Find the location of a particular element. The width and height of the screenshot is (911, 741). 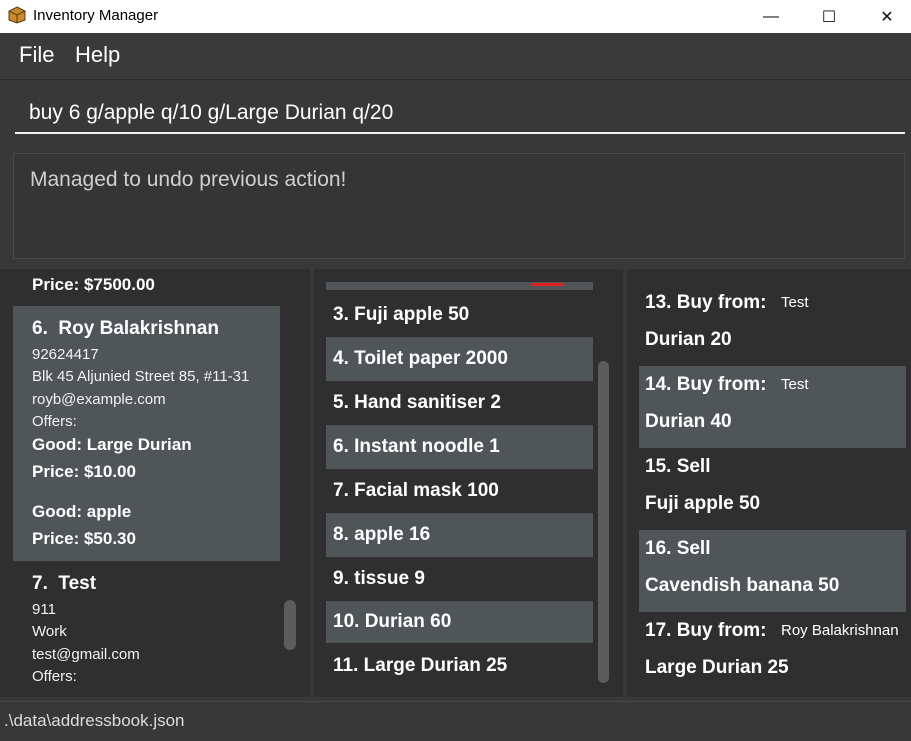

transaction-header: 15. Sell is located at coordinates (678, 466).